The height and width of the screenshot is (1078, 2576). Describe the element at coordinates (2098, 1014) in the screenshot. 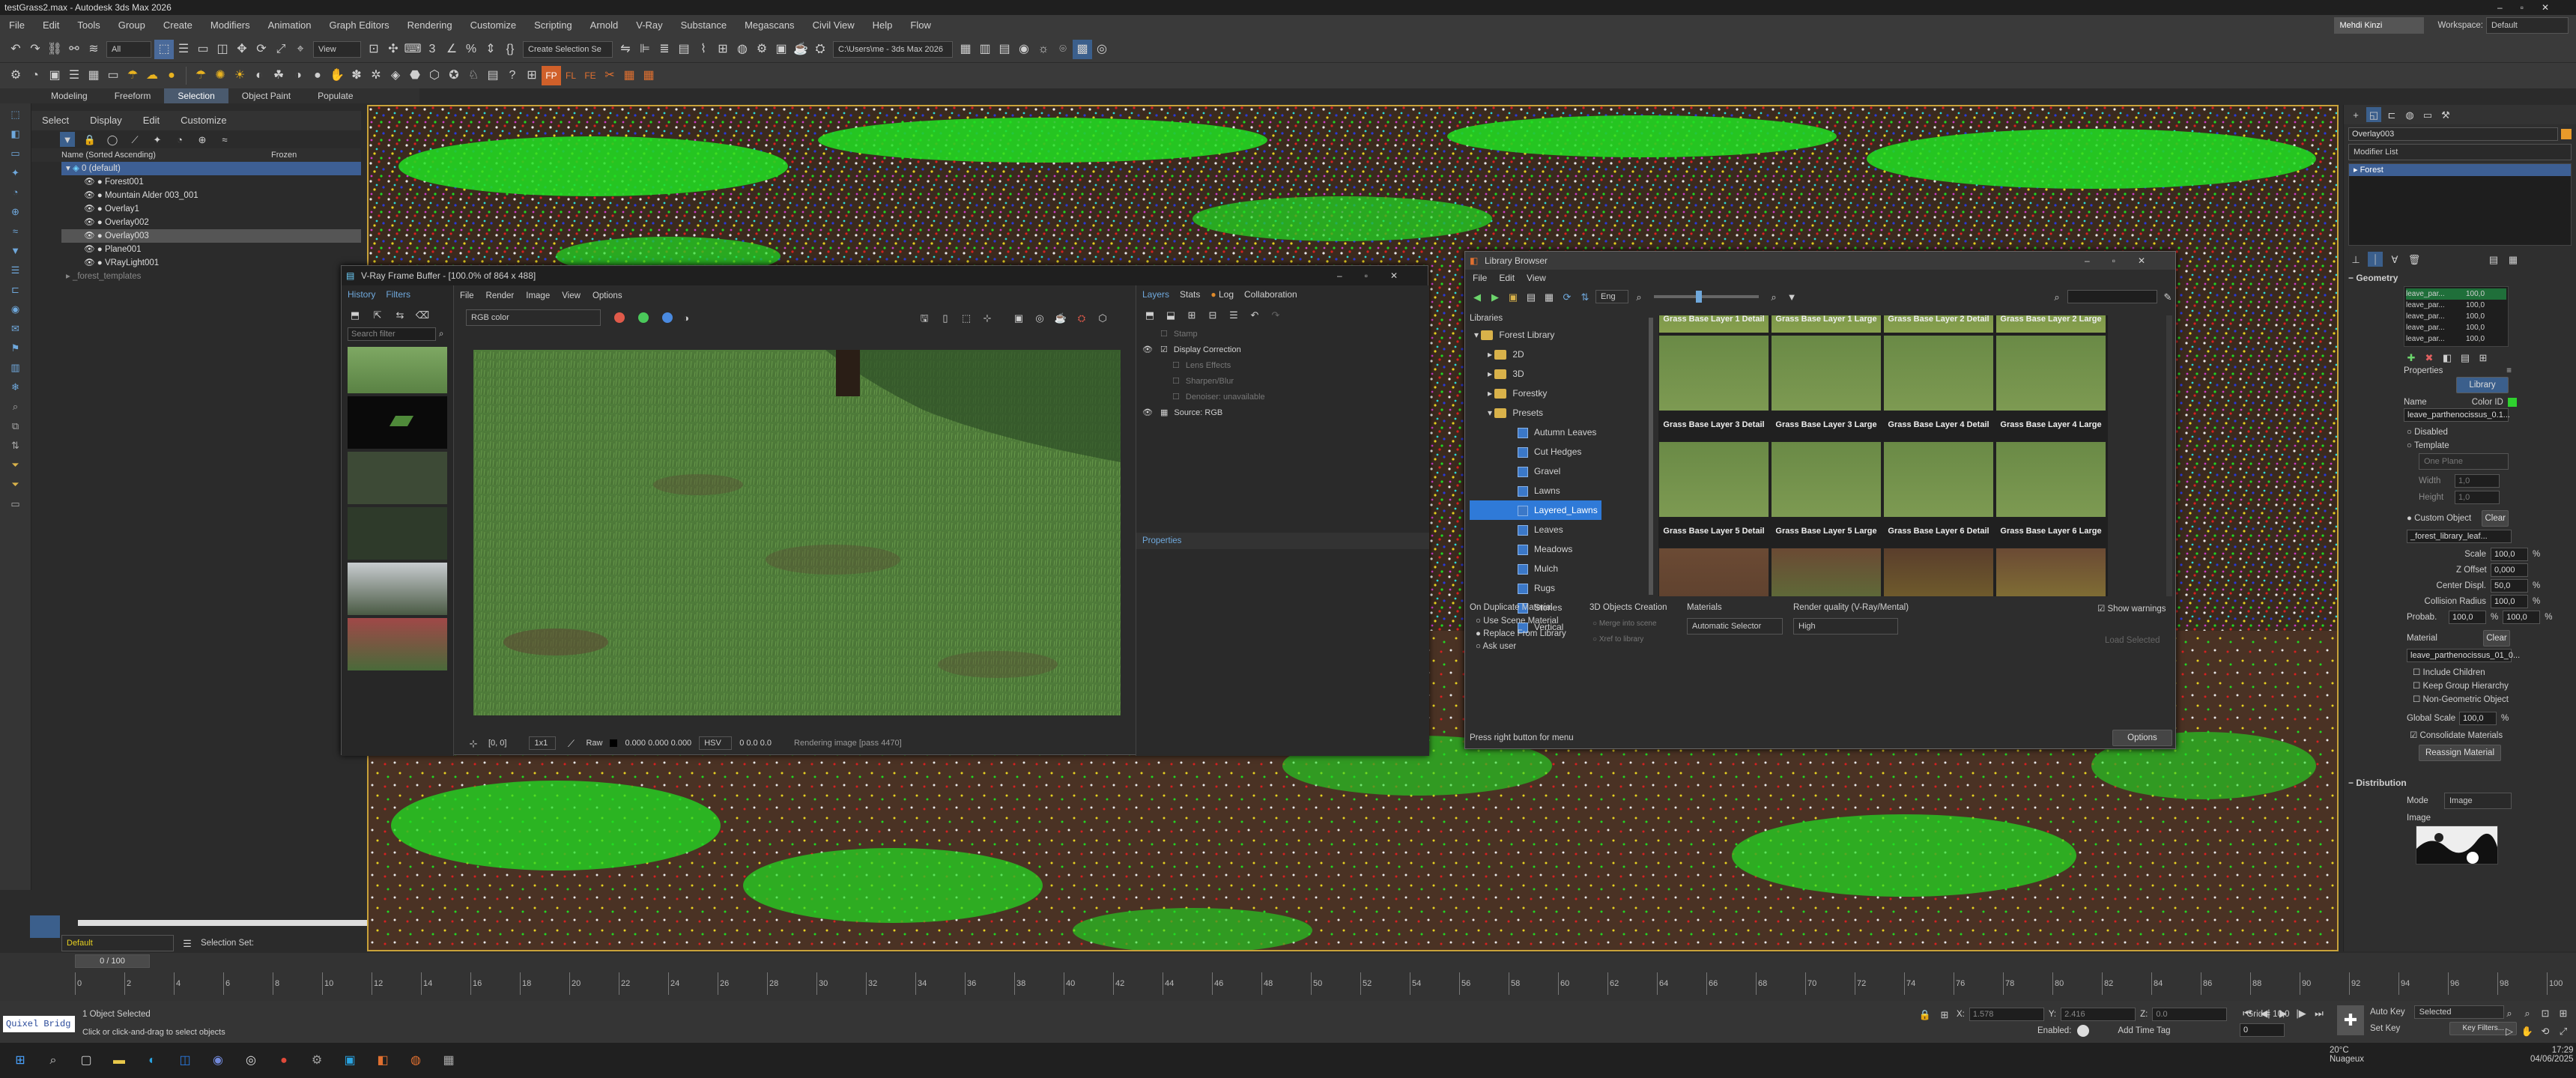

I see `y-coord: 2.416` at that location.